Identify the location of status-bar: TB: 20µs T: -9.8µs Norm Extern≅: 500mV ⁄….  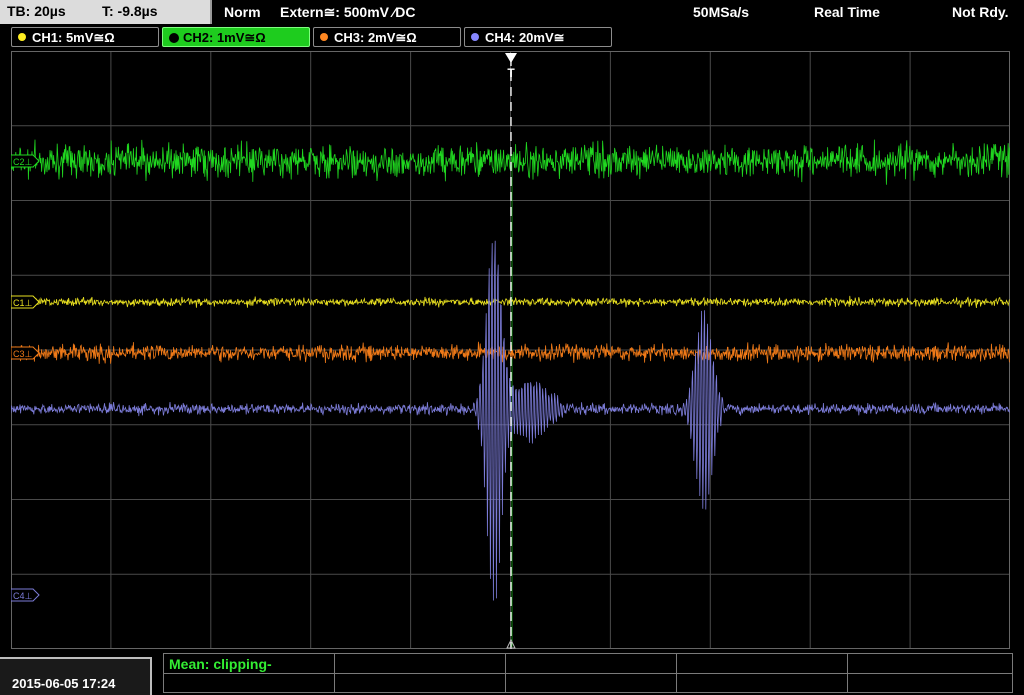
(512, 12).